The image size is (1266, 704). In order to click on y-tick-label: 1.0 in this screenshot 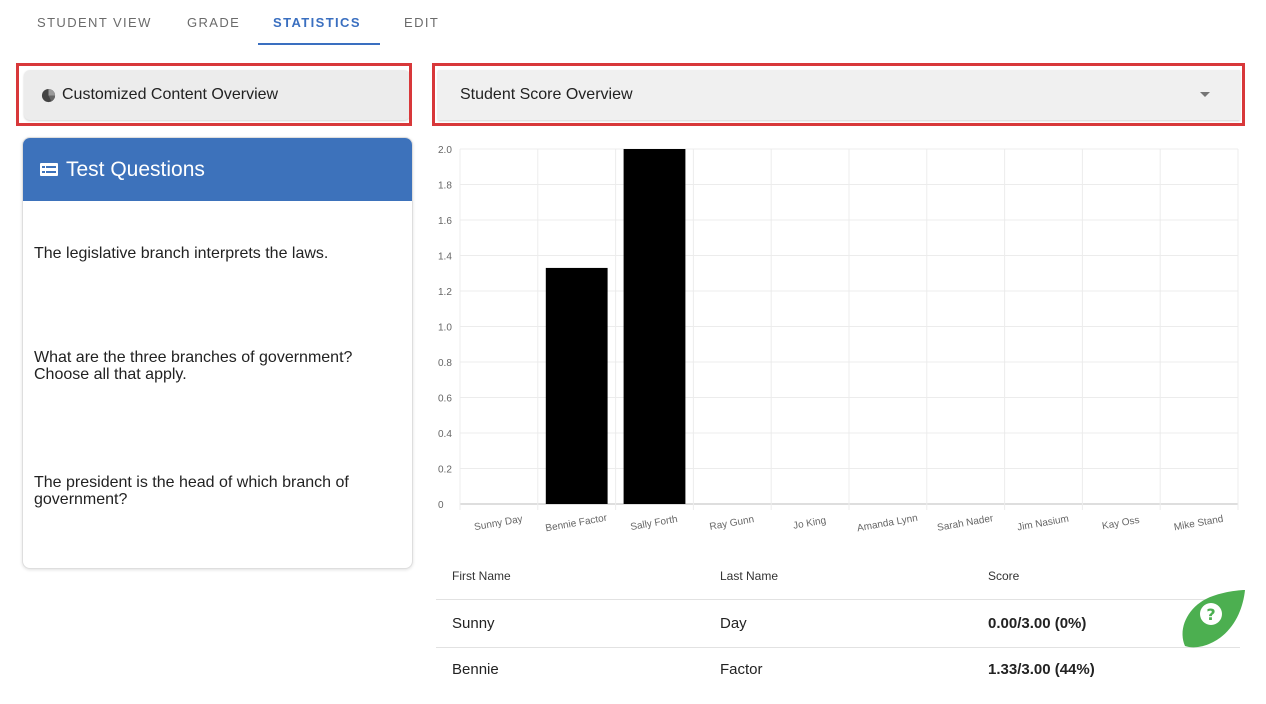, I will do `click(445, 328)`.